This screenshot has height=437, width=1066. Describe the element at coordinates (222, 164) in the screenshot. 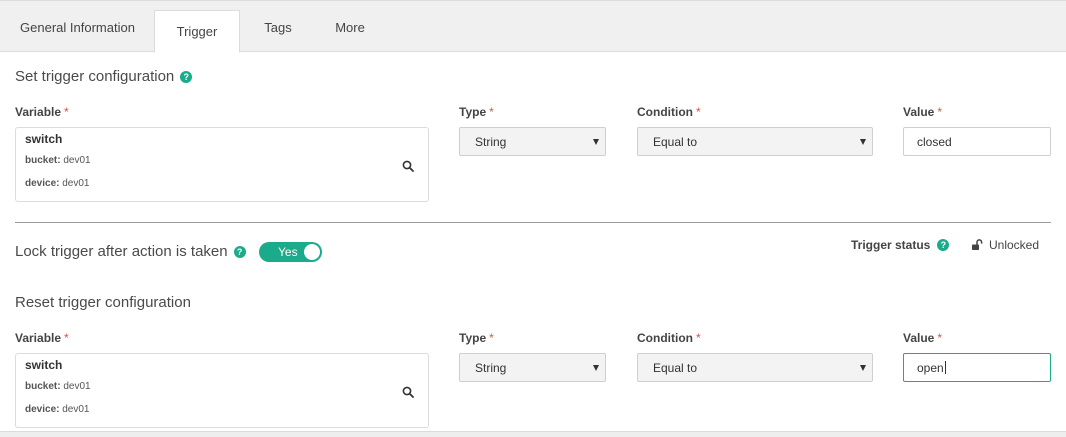

I see `variable-selector: switch bucket: dev01 device: dev01` at that location.